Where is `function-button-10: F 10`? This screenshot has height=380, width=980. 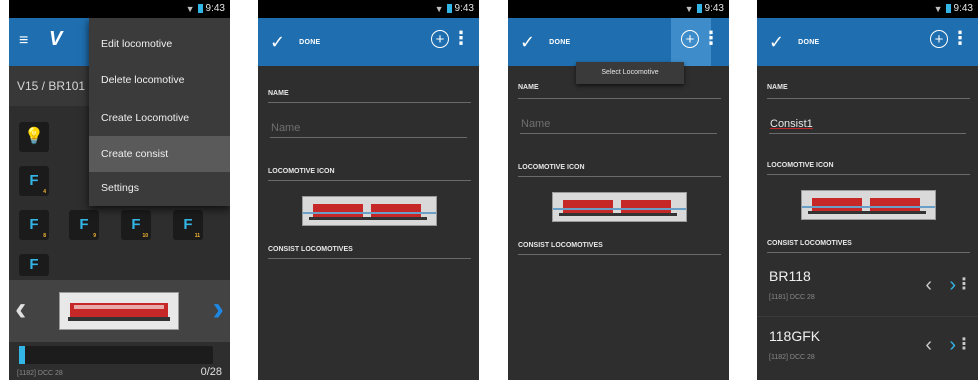
function-button-10: F 10 is located at coordinates (136, 225).